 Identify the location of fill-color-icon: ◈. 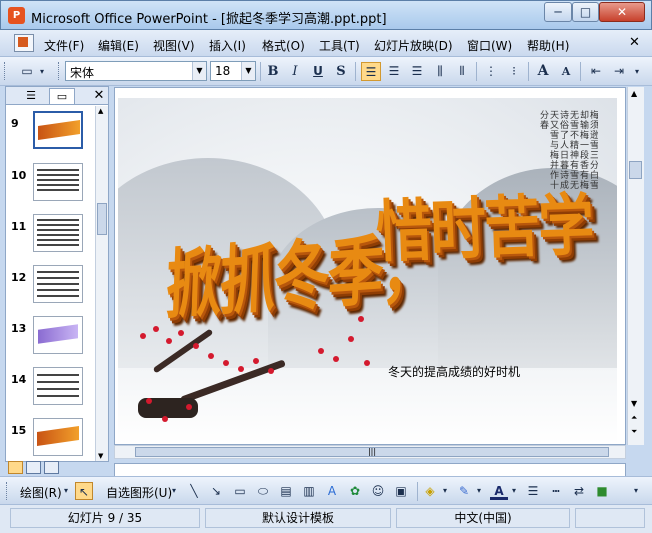
(430, 491).